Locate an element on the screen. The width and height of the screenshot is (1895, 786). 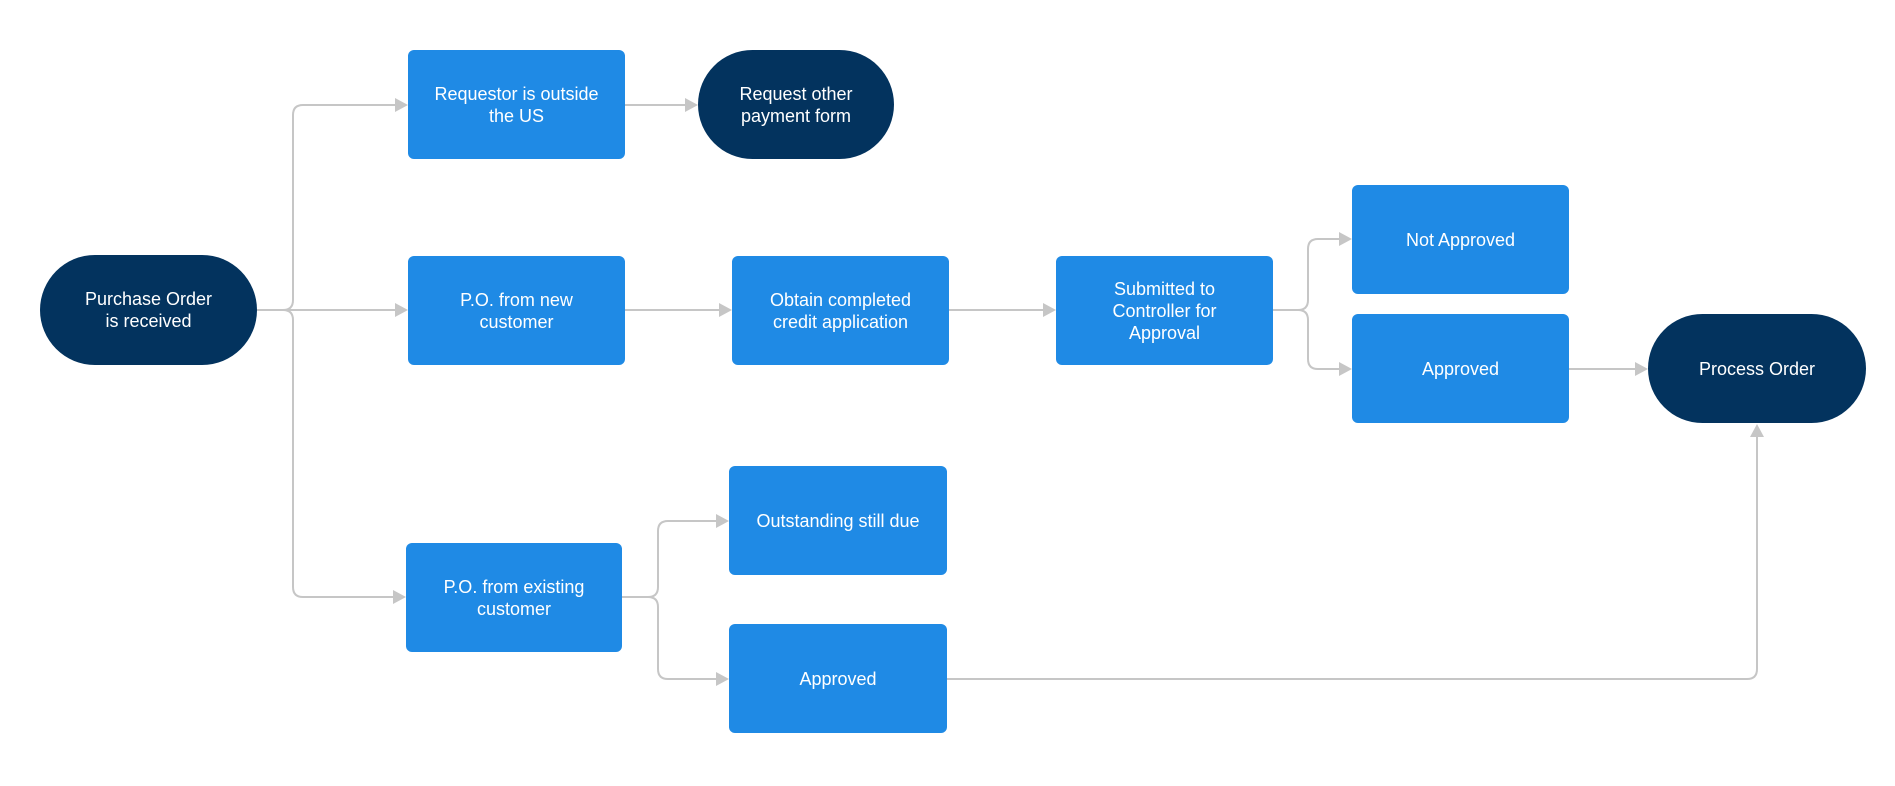
node-request-other-payment-form: Request other payment form is located at coordinates (796, 104).